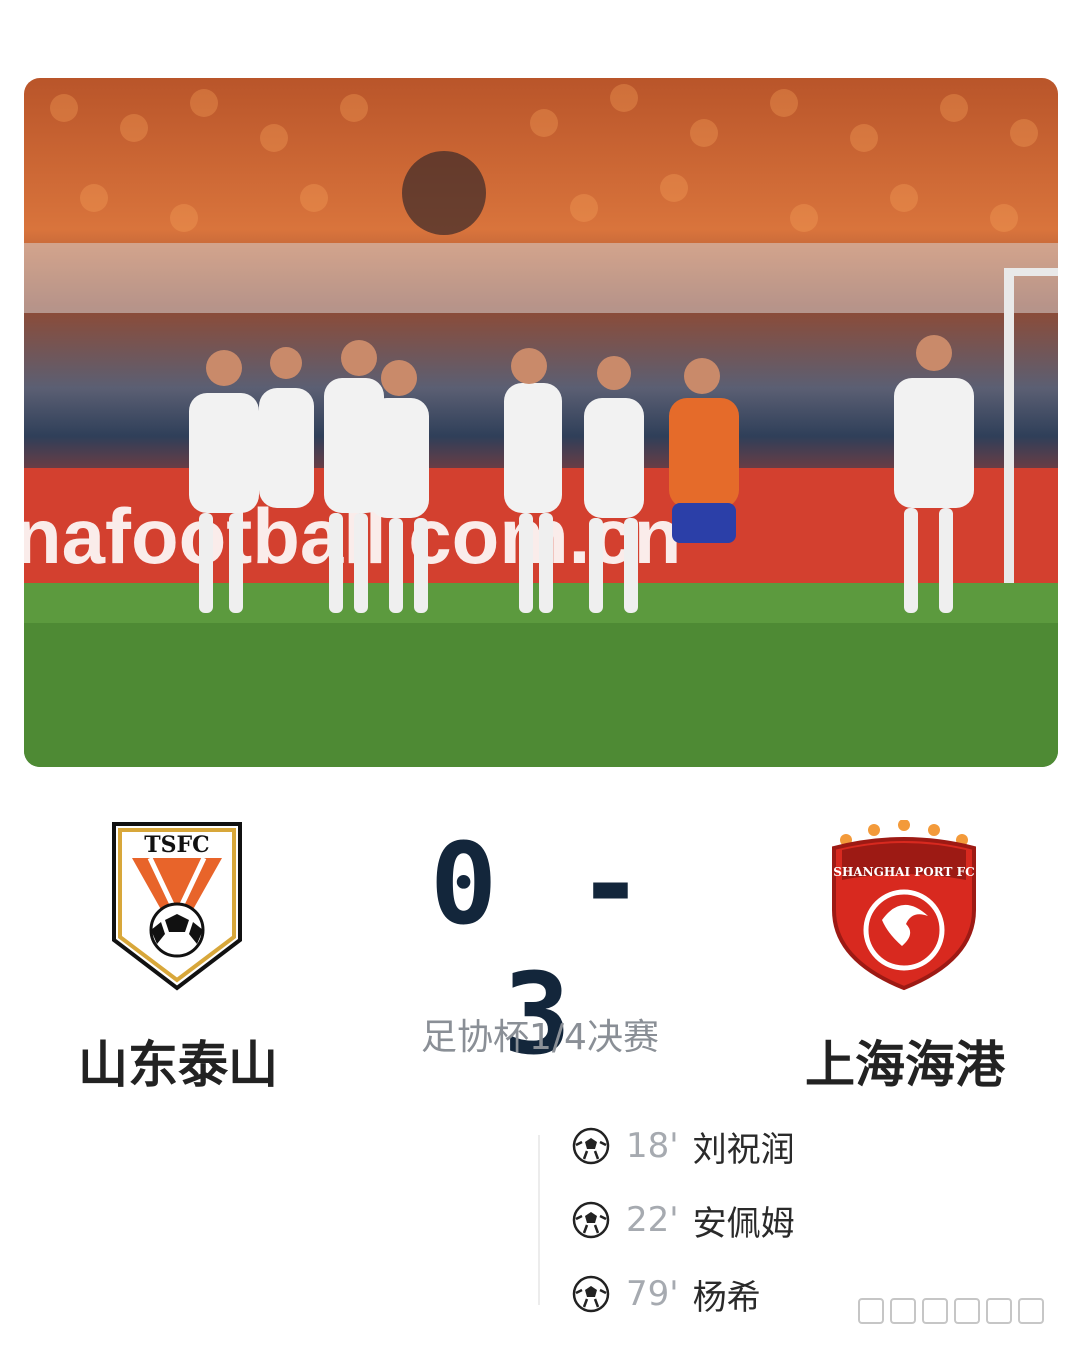  What do you see at coordinates (743, 1223) in the screenshot?
I see `goal-scorer: 安佩姆` at bounding box center [743, 1223].